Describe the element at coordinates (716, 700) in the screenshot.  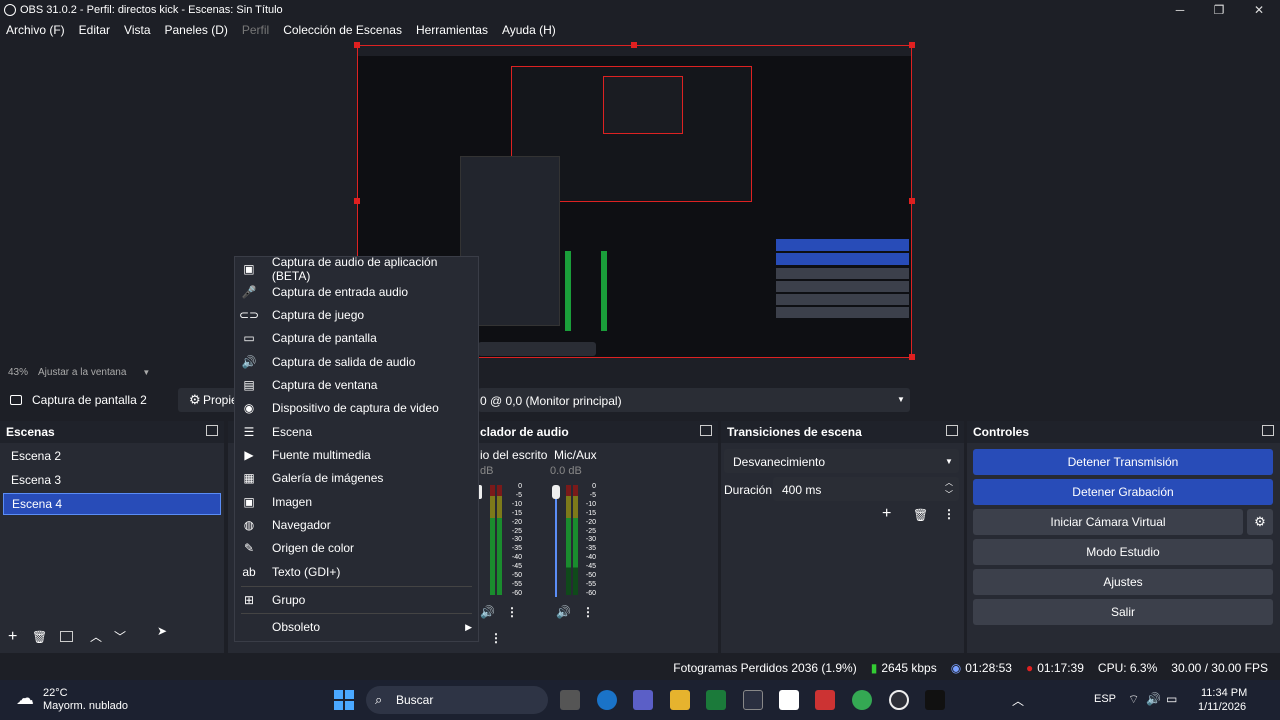
I see `download-icon` at that location.